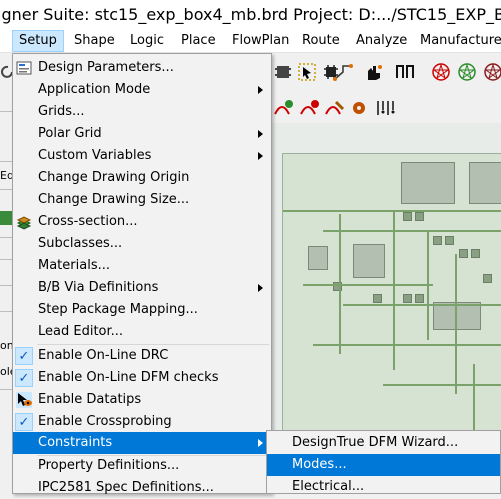 The width and height of the screenshot is (501, 499). What do you see at coordinates (381, 41) in the screenshot?
I see `menu-analyze: Analyze` at bounding box center [381, 41].